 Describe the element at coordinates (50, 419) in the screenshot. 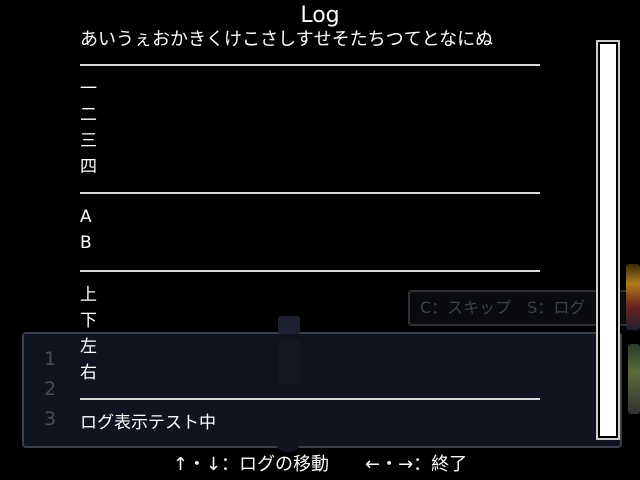

I see `message-line-number: 3` at that location.